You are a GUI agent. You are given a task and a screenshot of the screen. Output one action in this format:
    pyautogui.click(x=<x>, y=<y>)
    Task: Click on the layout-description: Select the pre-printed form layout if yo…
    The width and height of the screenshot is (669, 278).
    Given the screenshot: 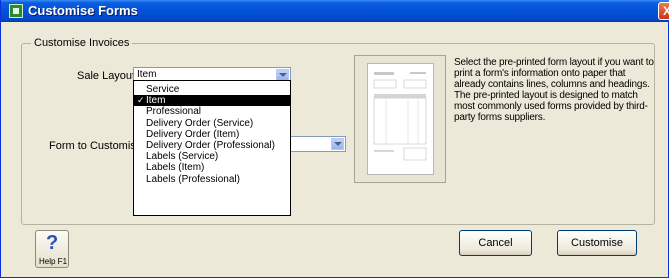 What is the action you would take?
    pyautogui.click(x=554, y=90)
    